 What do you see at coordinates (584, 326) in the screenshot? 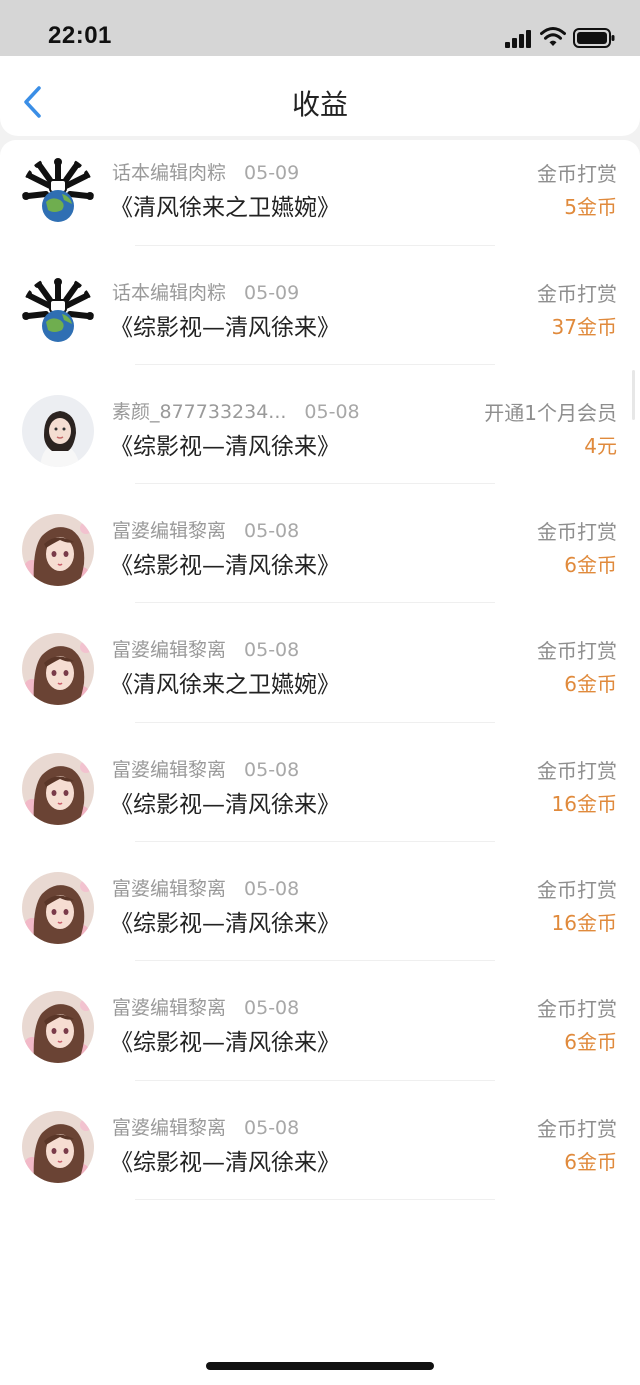
I see `income-amount: 37金币` at bounding box center [584, 326].